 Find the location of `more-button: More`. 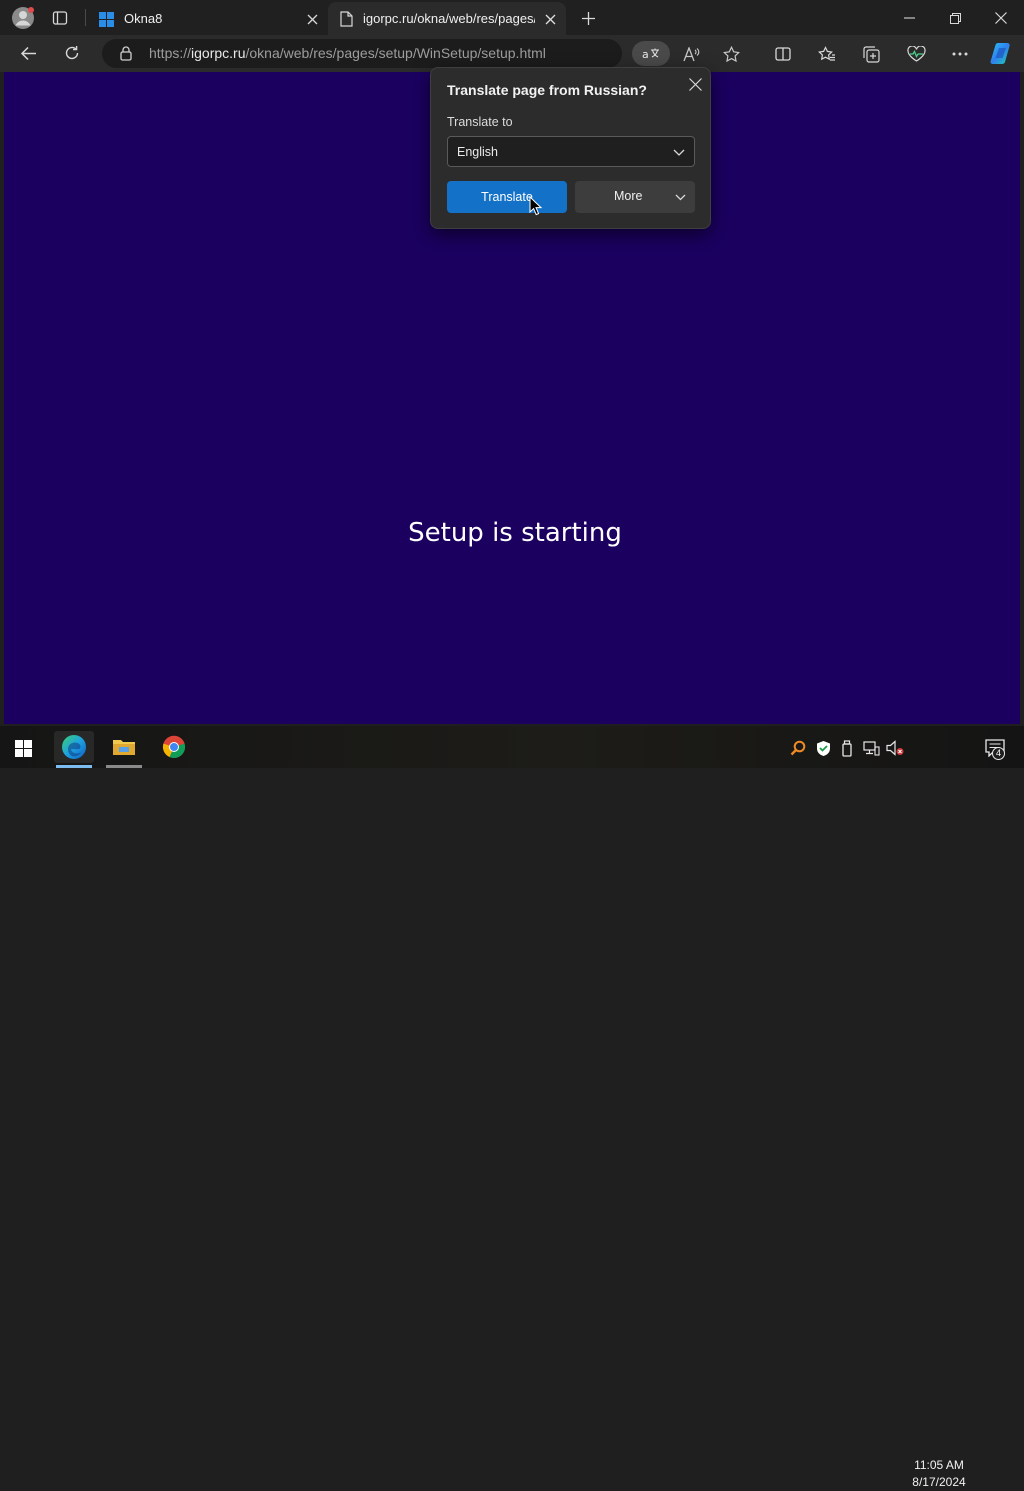

more-button: More is located at coordinates (635, 197).